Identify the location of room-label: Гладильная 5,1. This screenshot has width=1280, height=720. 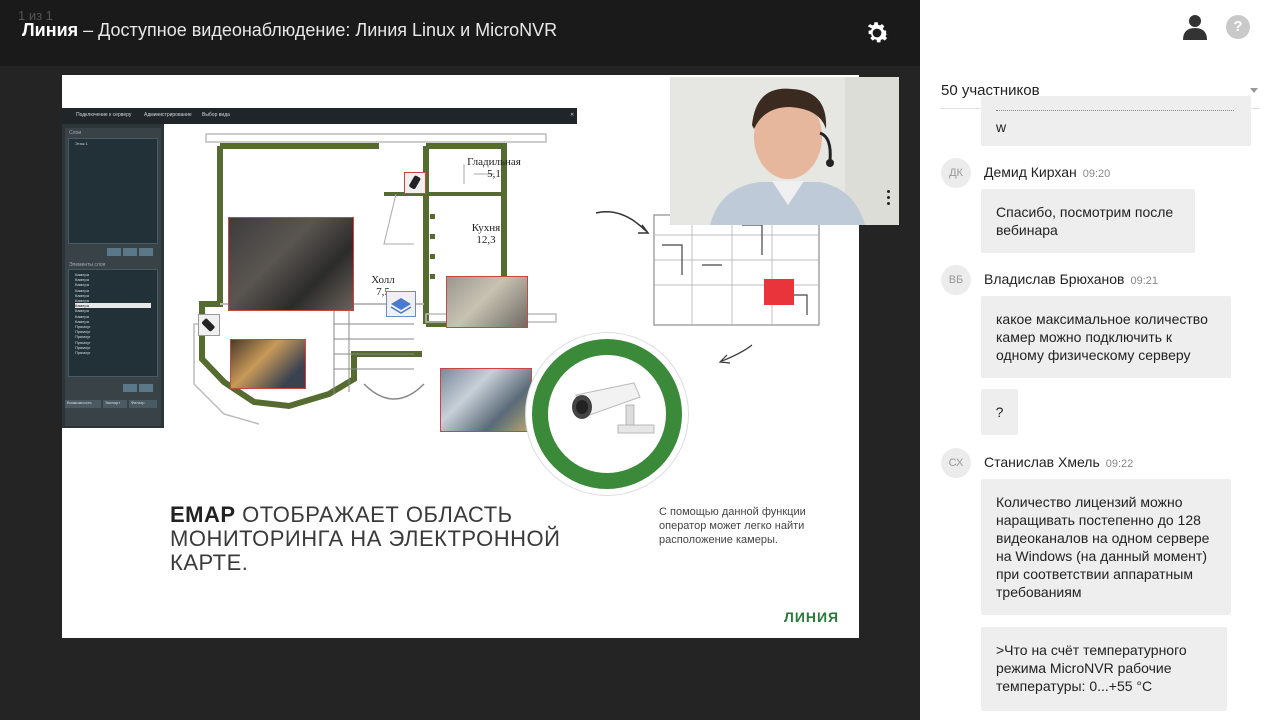
(494, 168).